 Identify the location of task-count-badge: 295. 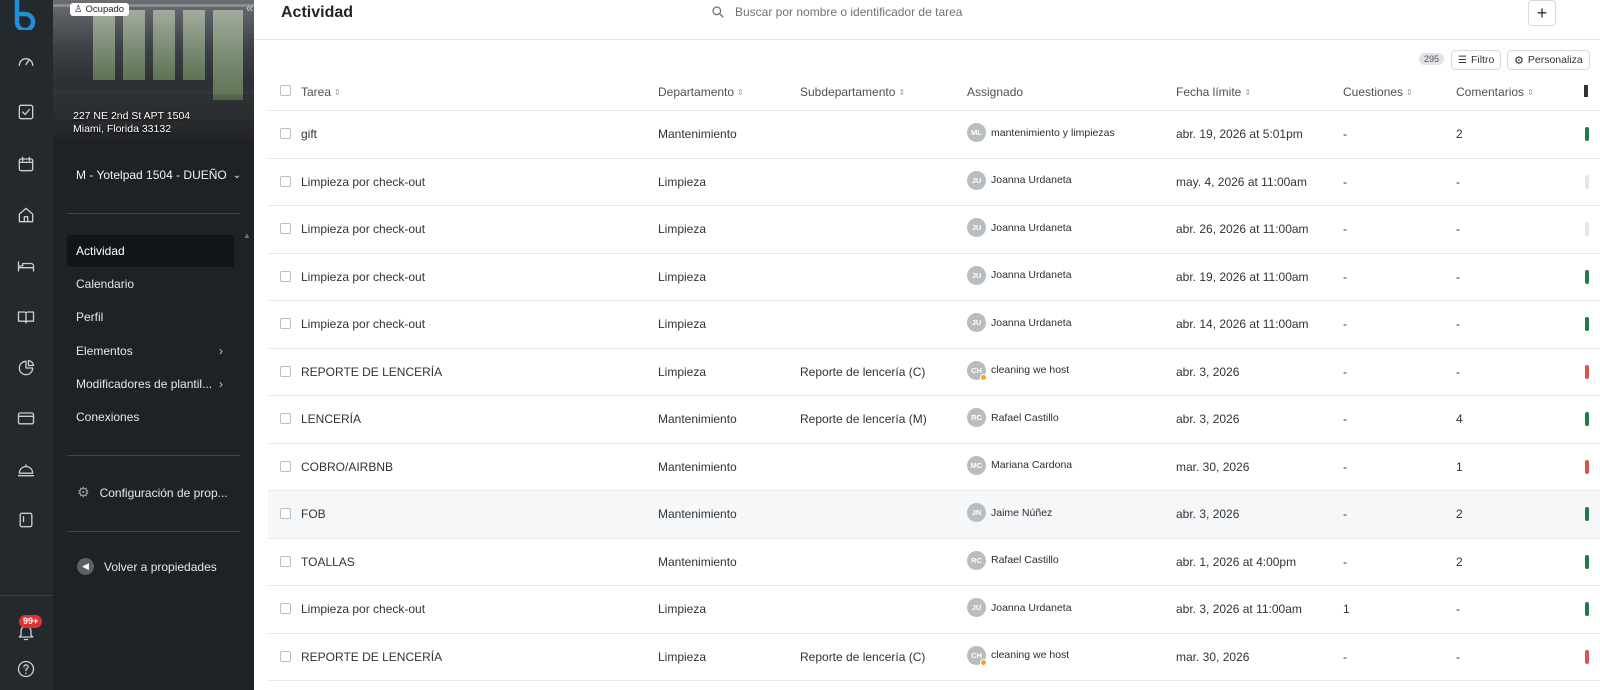
(1432, 59).